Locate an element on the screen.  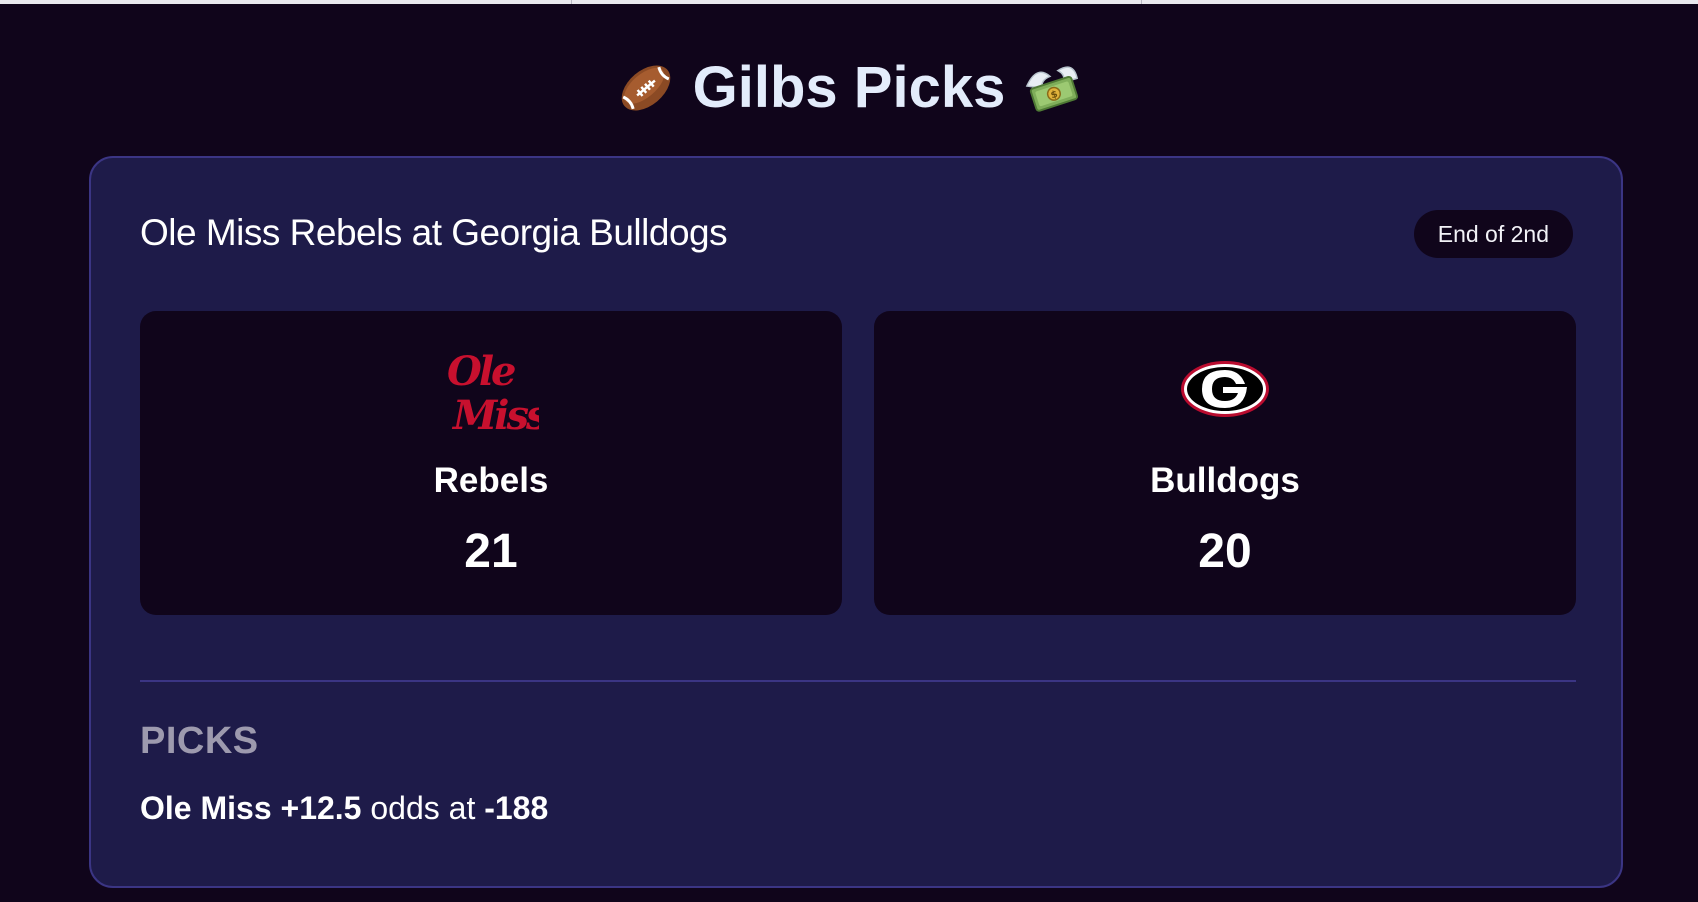
team-card-home: Bulldogs 20 is located at coordinates (1225, 463).